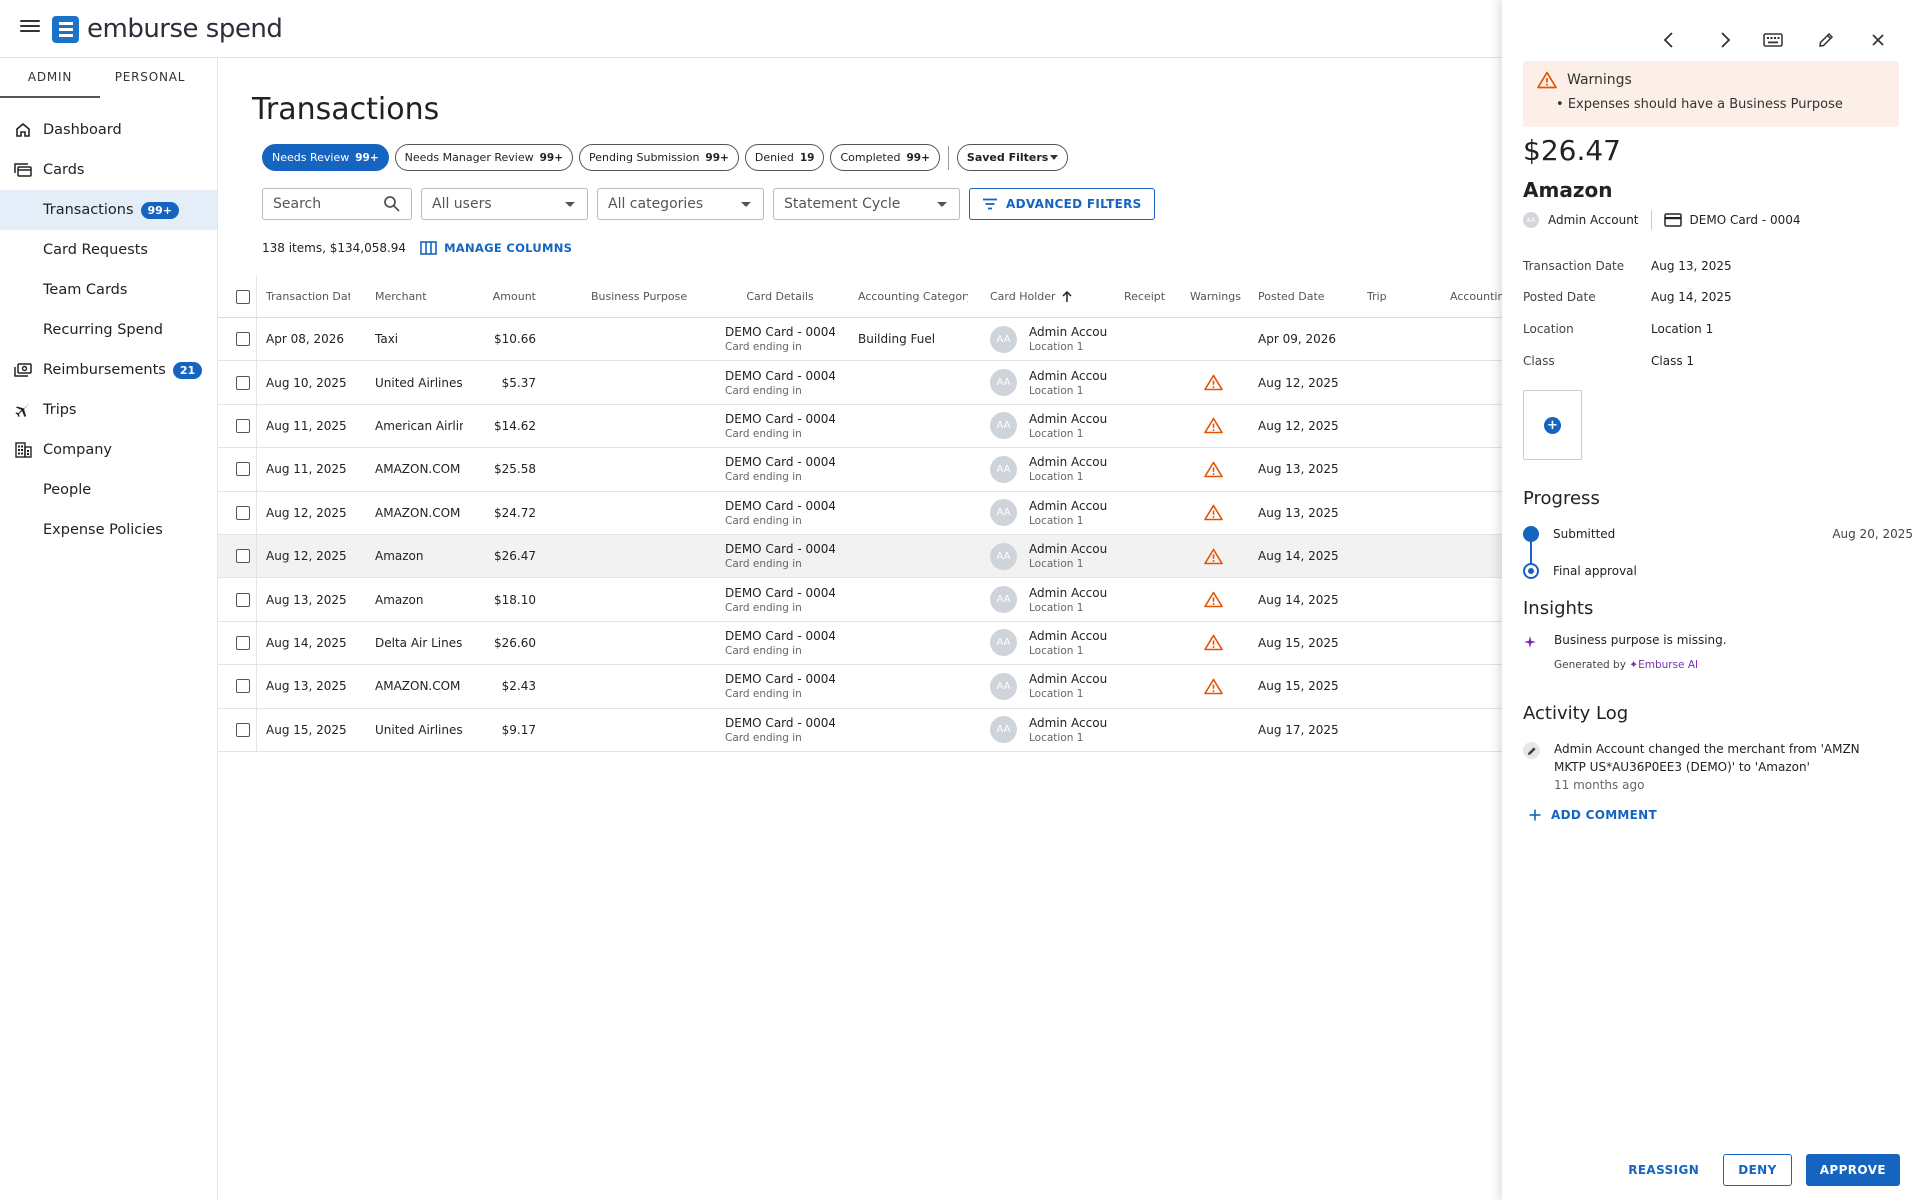  What do you see at coordinates (185, 29) in the screenshot?
I see `logo-text: emburse spend` at bounding box center [185, 29].